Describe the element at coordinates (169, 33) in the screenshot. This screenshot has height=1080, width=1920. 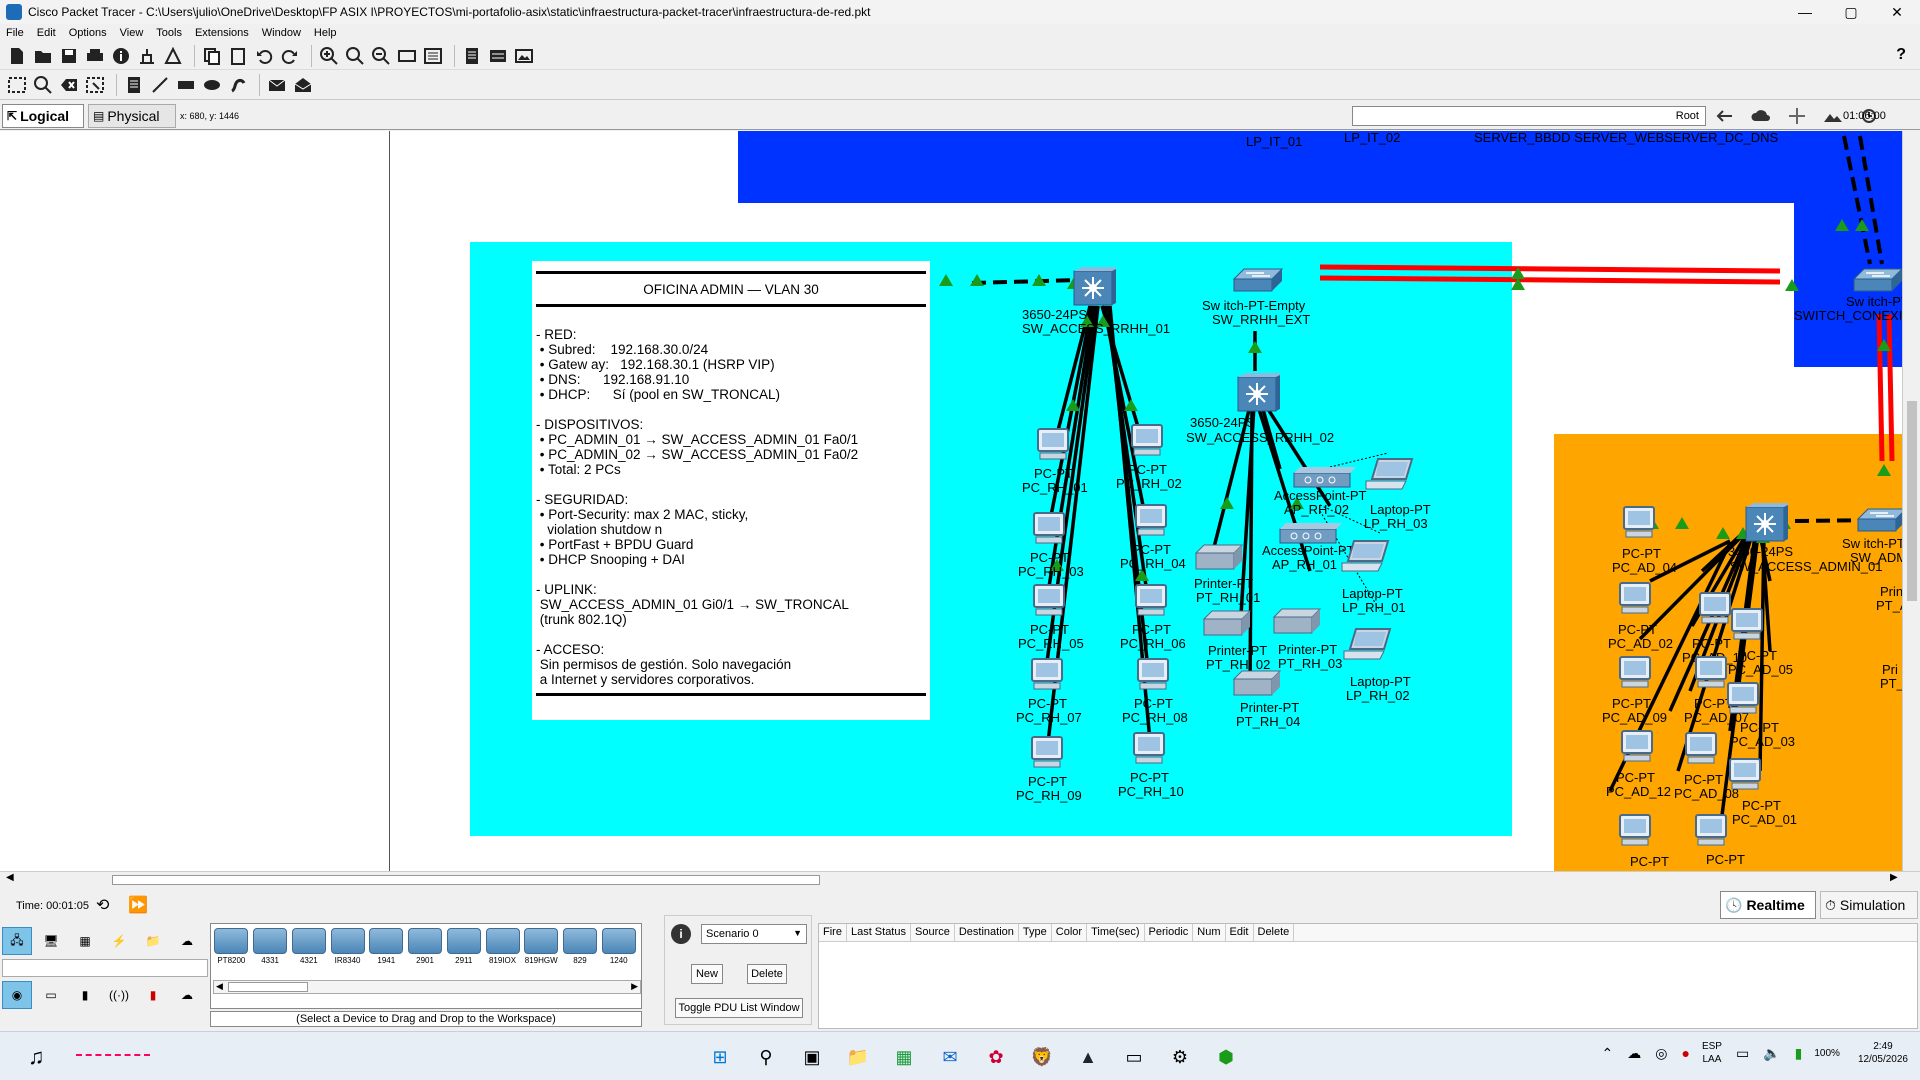
I see `menu-tools: Tools` at that location.